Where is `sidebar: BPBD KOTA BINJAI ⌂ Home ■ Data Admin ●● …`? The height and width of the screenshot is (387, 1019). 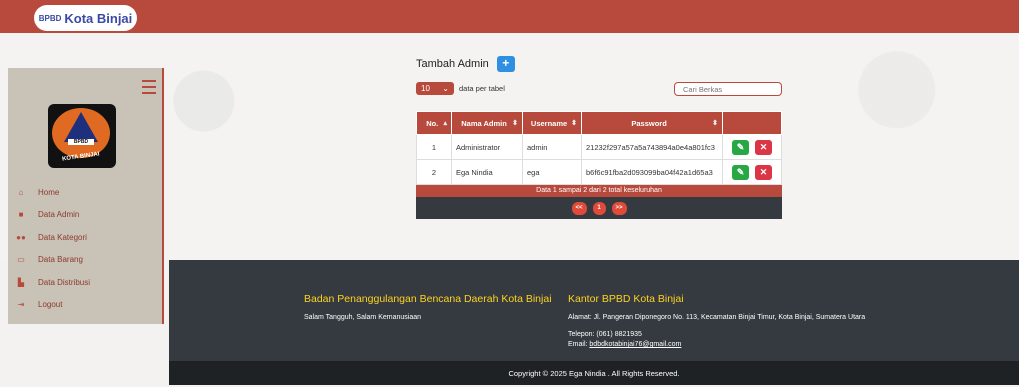
sidebar: BPBD KOTA BINJAI ⌂ Home ■ Data Admin ●● … is located at coordinates (86, 196).